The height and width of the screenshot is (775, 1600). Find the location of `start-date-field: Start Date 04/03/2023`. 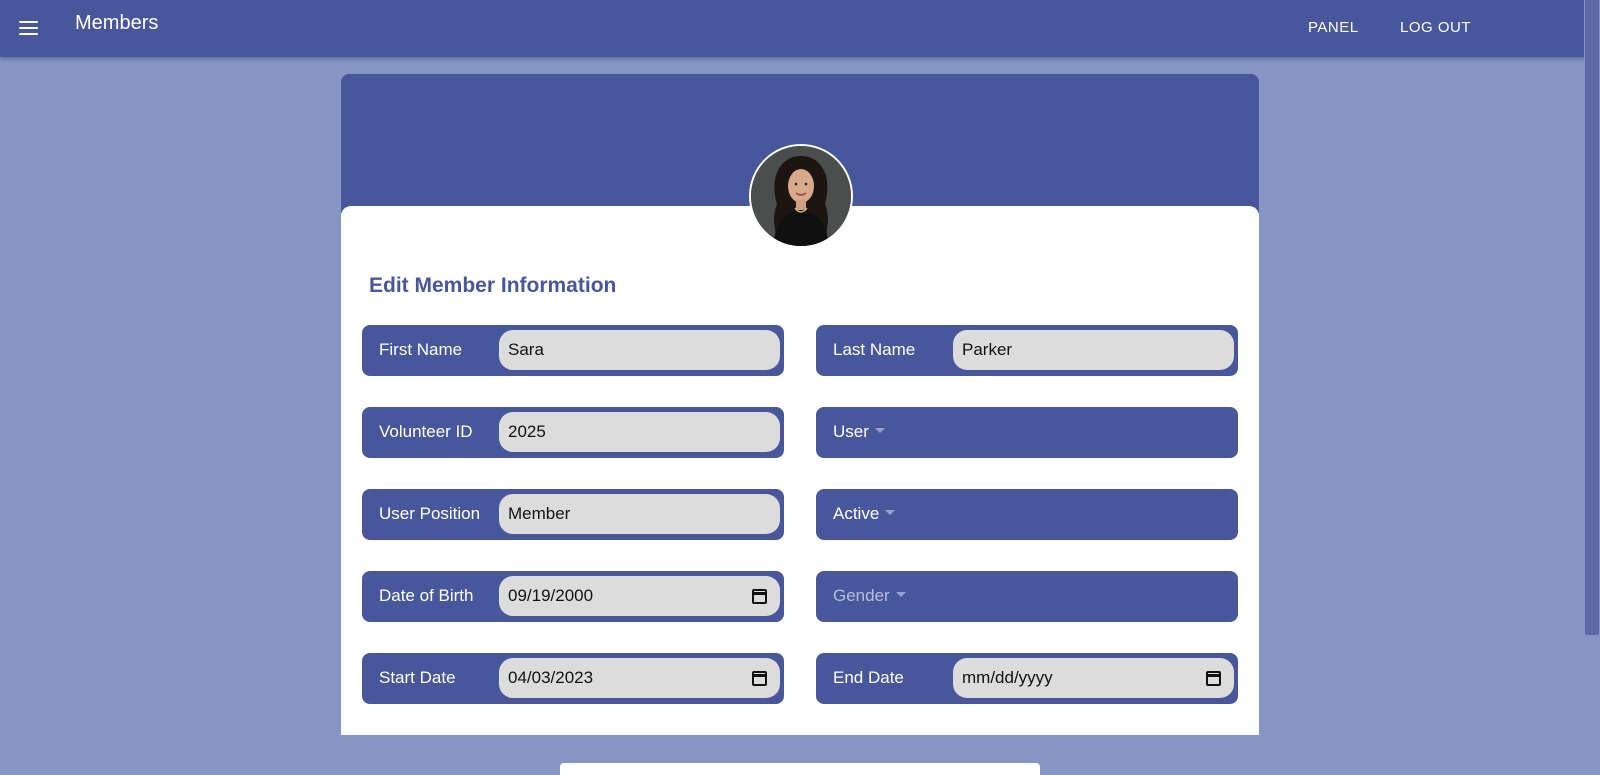

start-date-field: Start Date 04/03/2023 is located at coordinates (573, 678).